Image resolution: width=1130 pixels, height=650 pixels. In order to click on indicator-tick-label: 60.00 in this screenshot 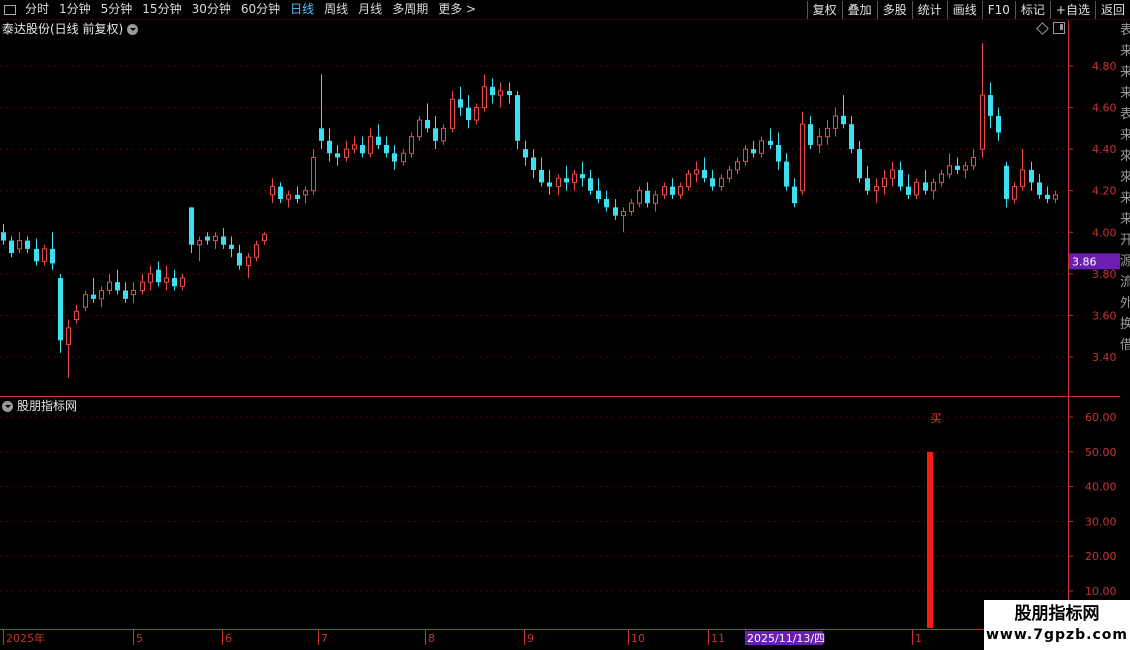, I will do `click(1101, 417)`.